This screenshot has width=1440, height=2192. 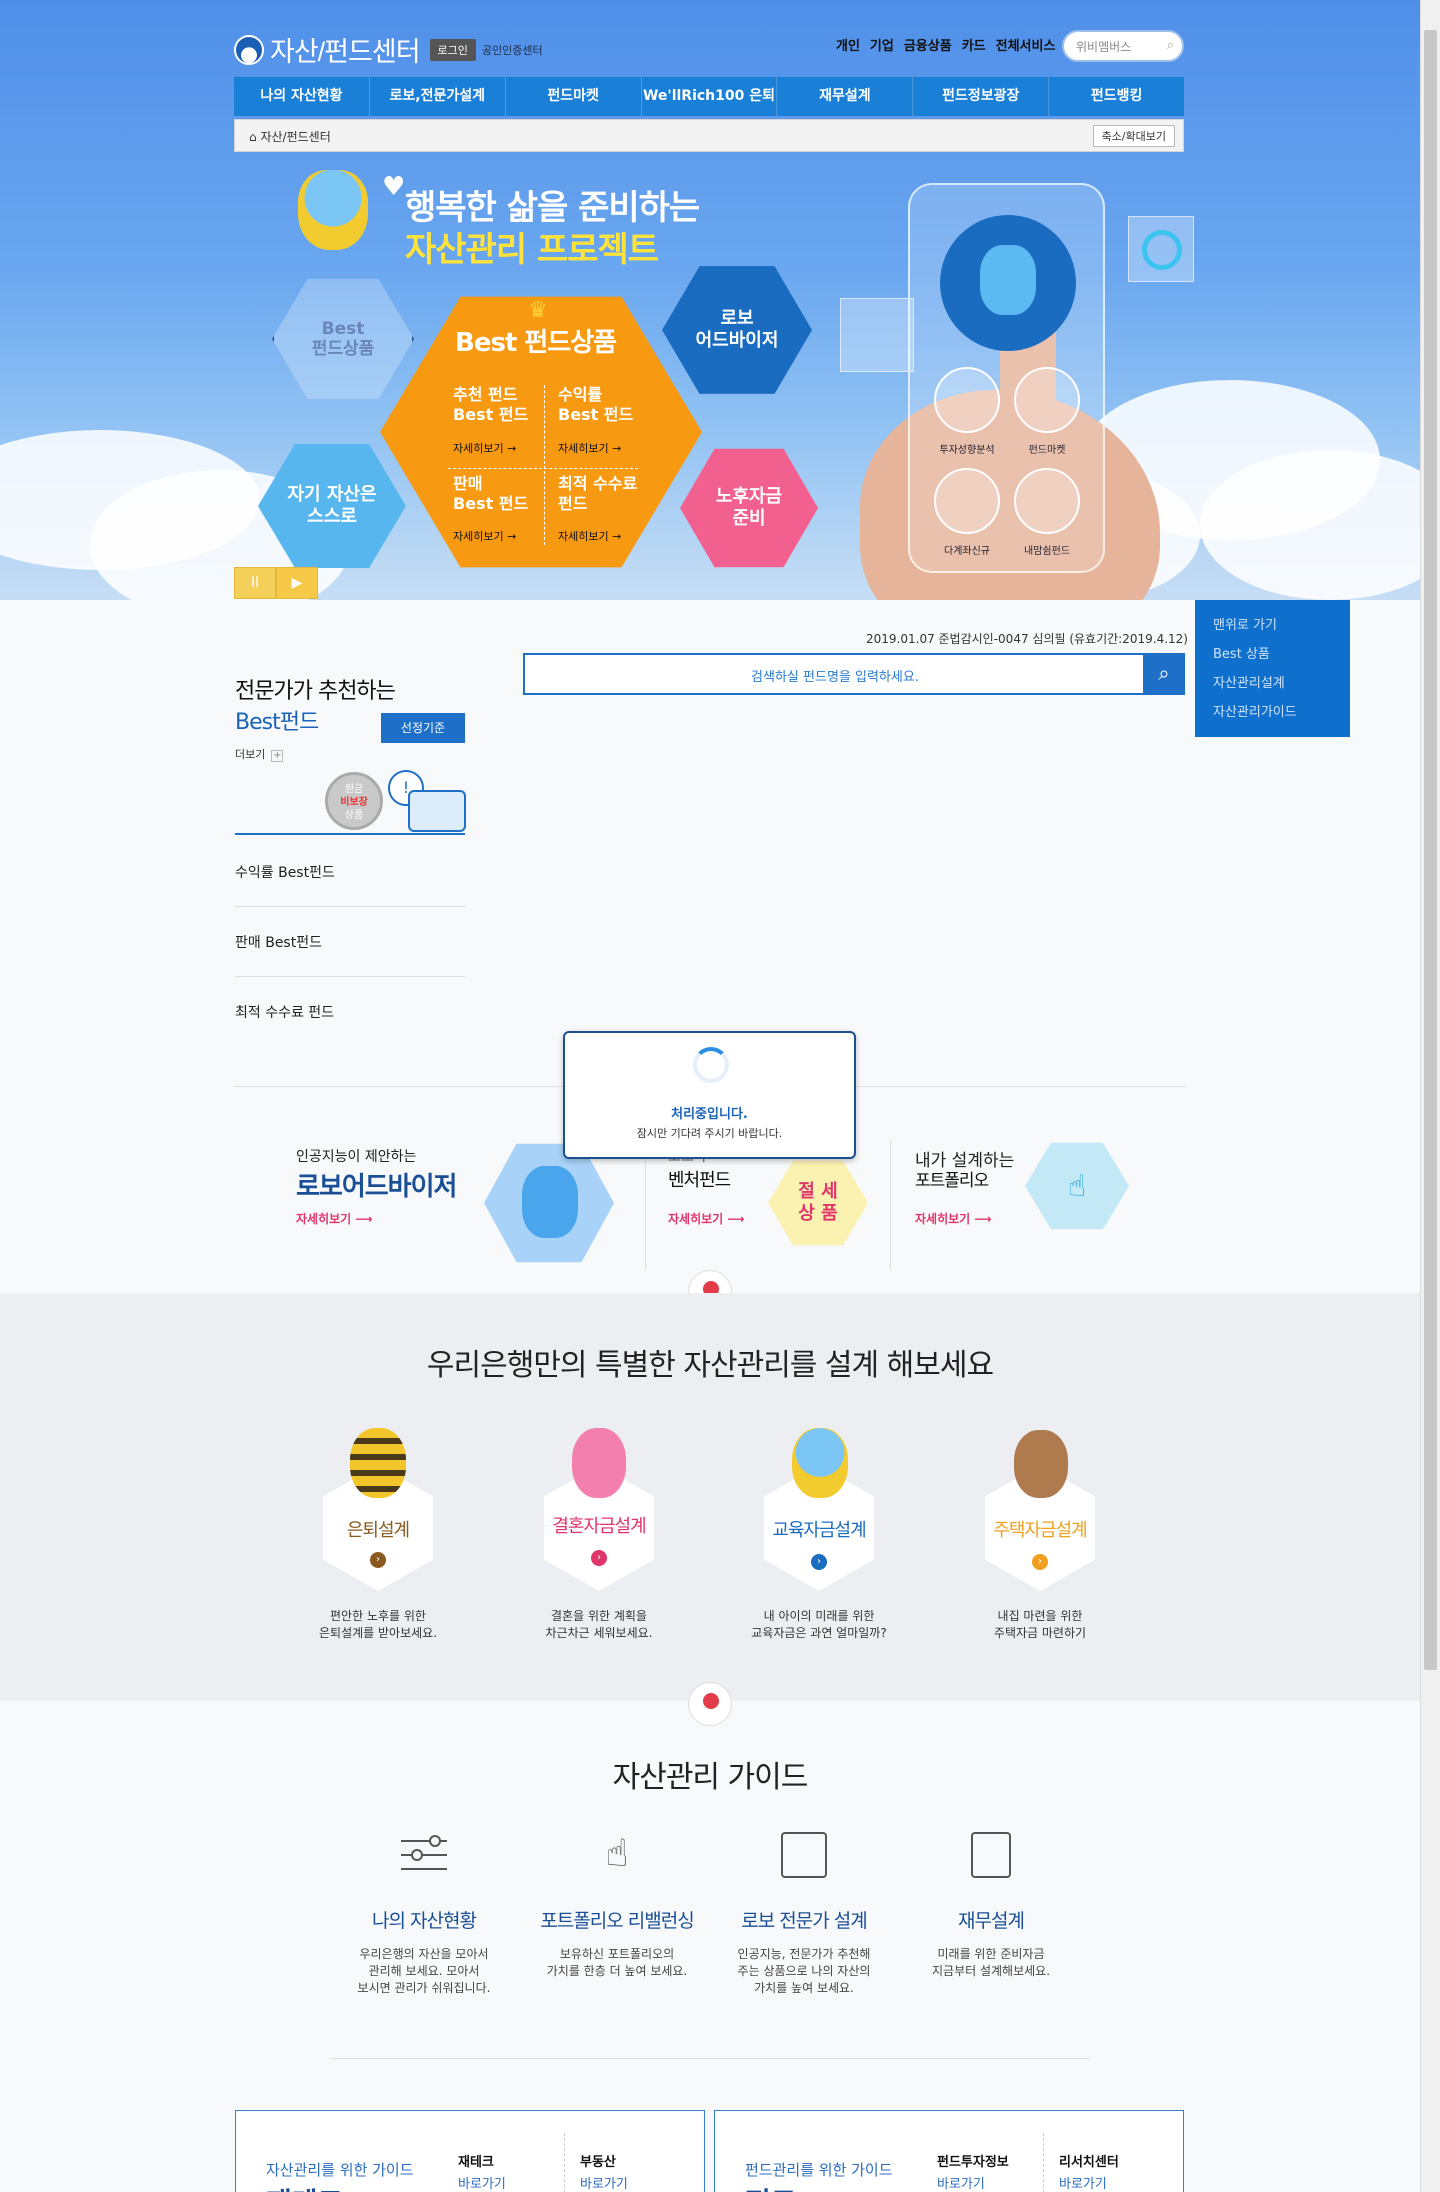 What do you see at coordinates (452, 49) in the screenshot?
I see `login-button: 로그인` at bounding box center [452, 49].